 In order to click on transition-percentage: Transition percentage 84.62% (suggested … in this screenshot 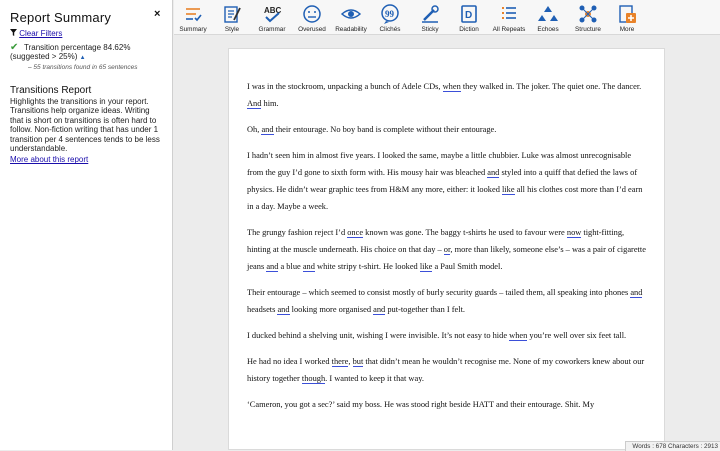, I will do `click(70, 52)`.